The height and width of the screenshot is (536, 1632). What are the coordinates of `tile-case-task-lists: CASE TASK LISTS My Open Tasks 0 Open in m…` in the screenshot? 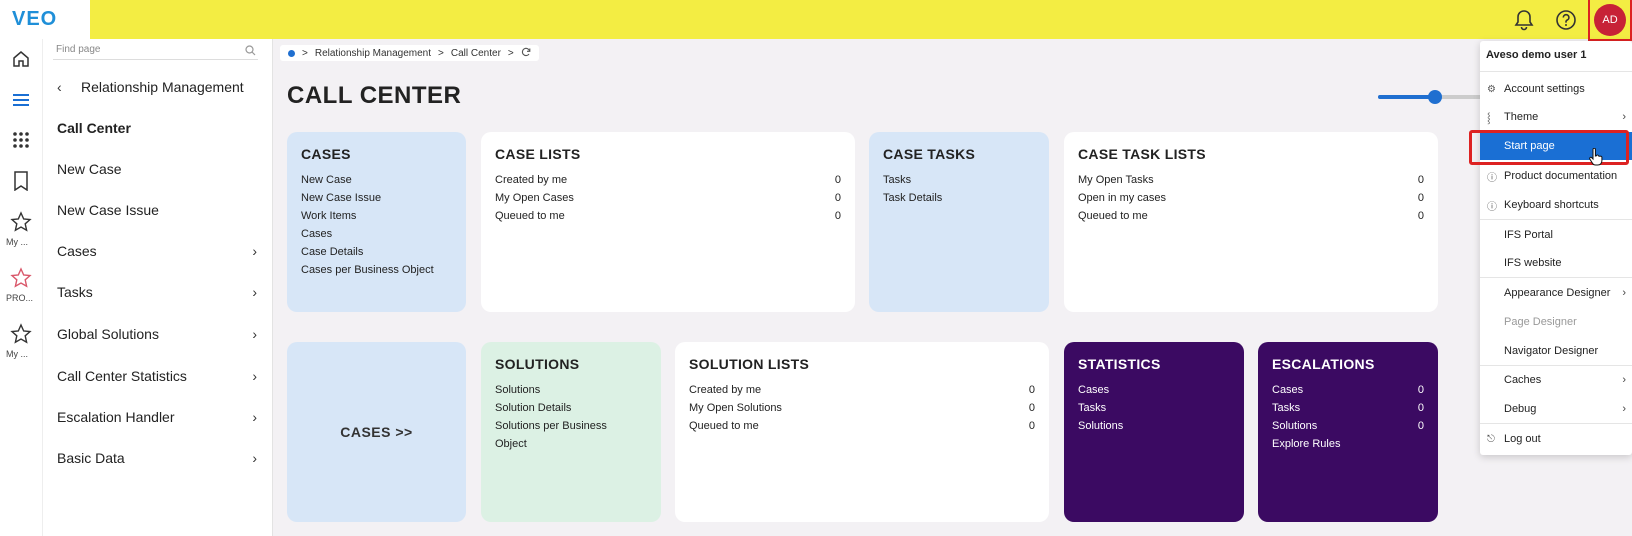 It's located at (1251, 222).